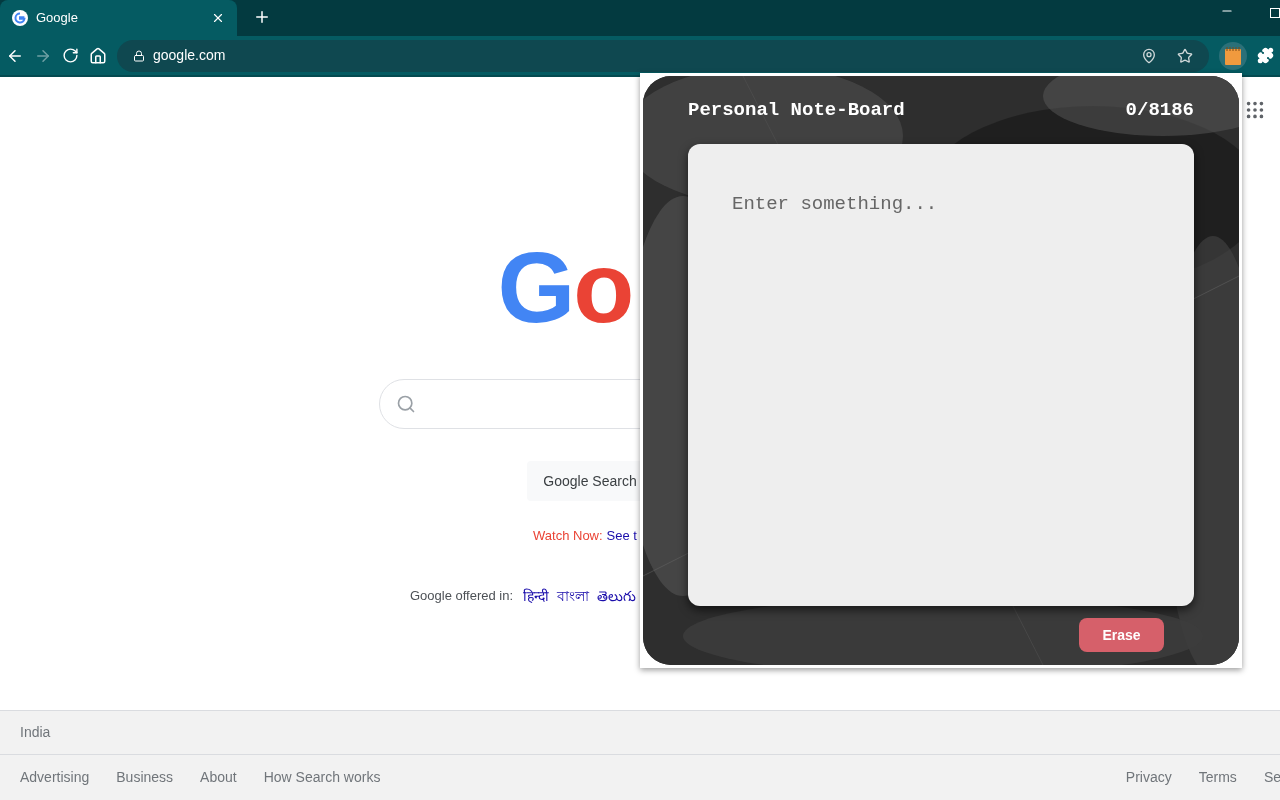 The width and height of the screenshot is (1280, 800). What do you see at coordinates (617, 596) in the screenshot?
I see `language-link: తెలుగు` at bounding box center [617, 596].